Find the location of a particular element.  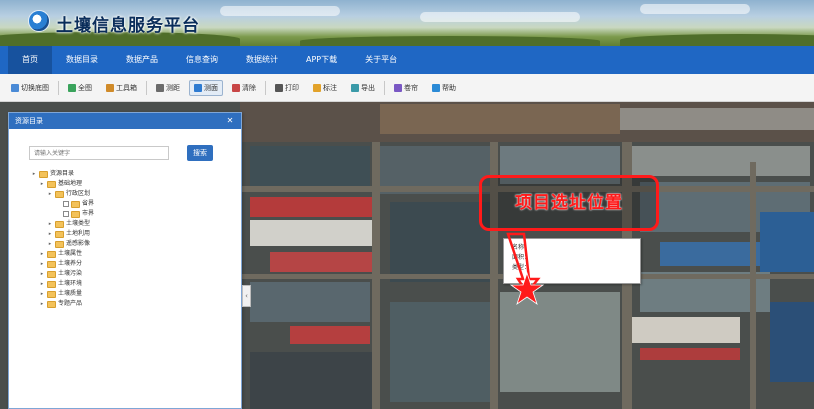

tree-node: ▸ 行政区划 is located at coordinates (62, 194).